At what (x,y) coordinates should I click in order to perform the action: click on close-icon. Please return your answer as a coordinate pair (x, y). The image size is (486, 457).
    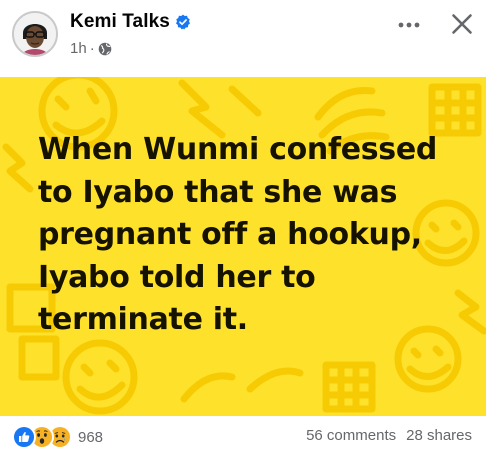
    Looking at the image, I should click on (462, 24).